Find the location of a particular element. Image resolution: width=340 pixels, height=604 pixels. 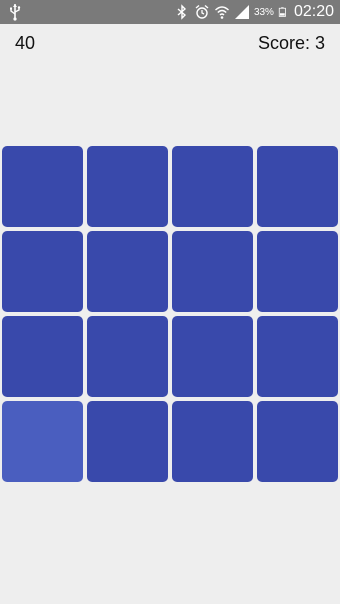

game-tile-r4-c3 is located at coordinates (212, 441).